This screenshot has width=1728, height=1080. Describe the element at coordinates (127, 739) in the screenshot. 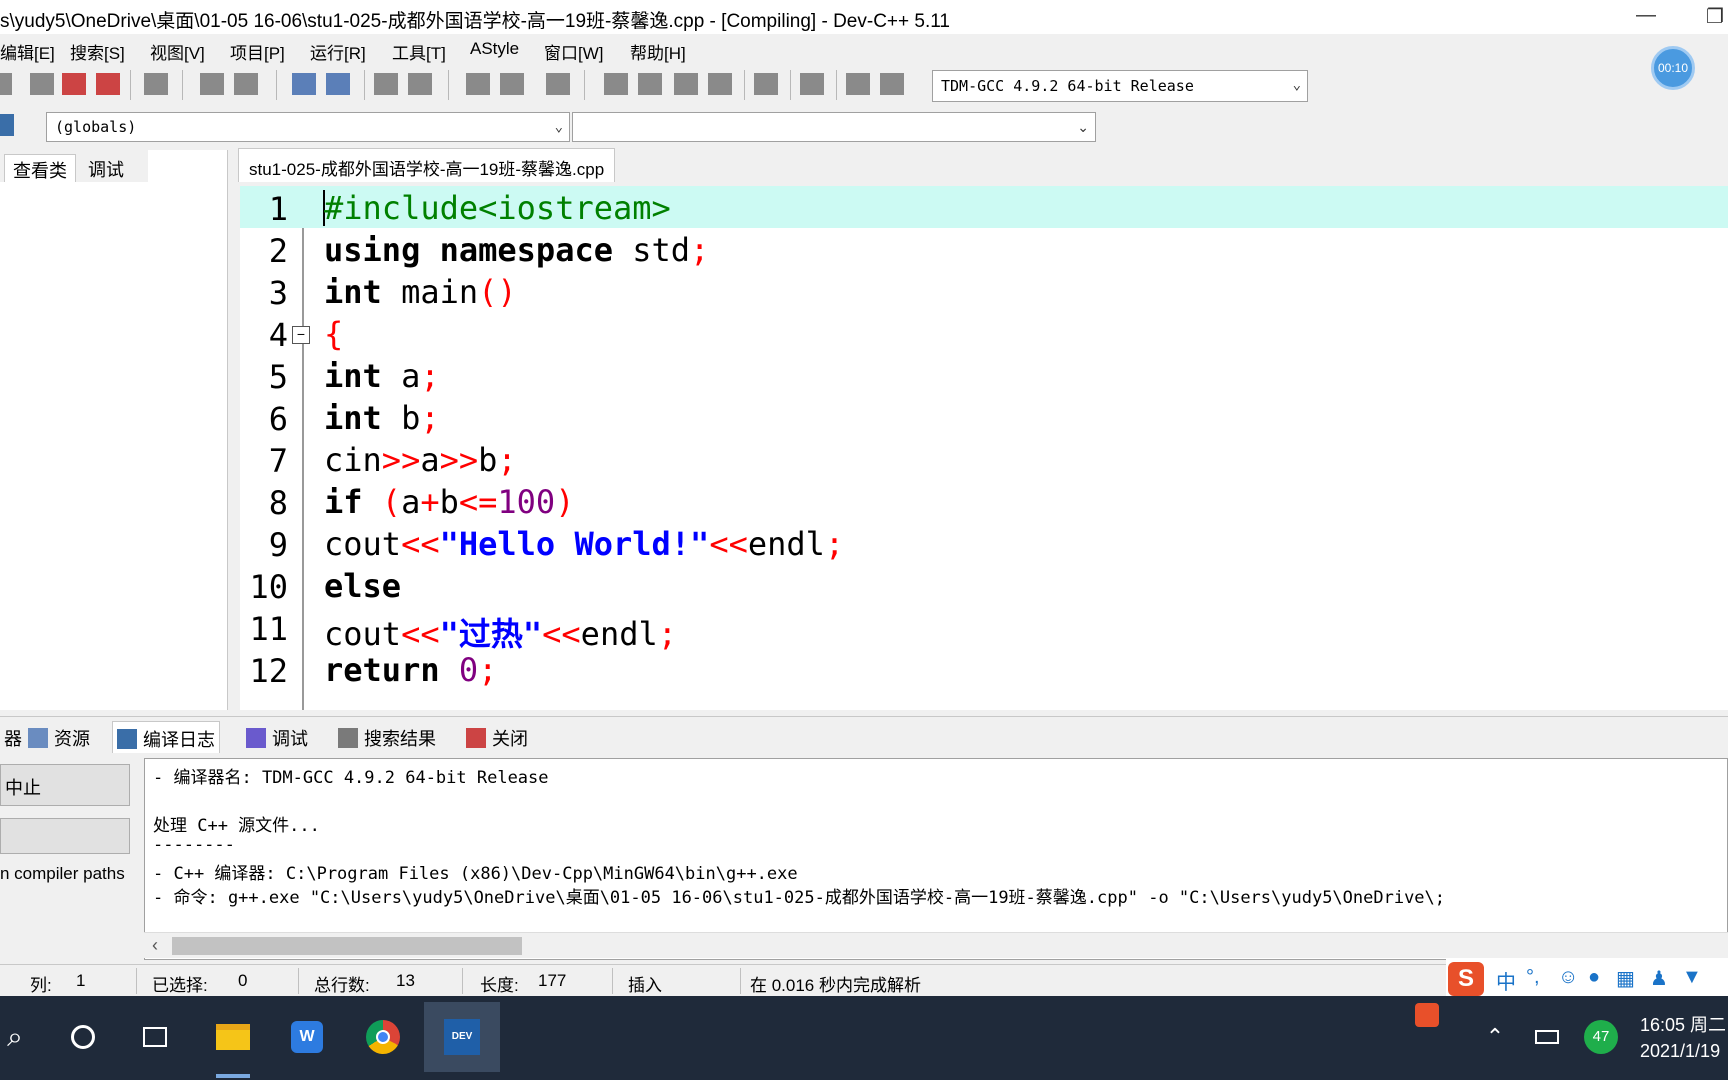

I see `chart-icon` at that location.